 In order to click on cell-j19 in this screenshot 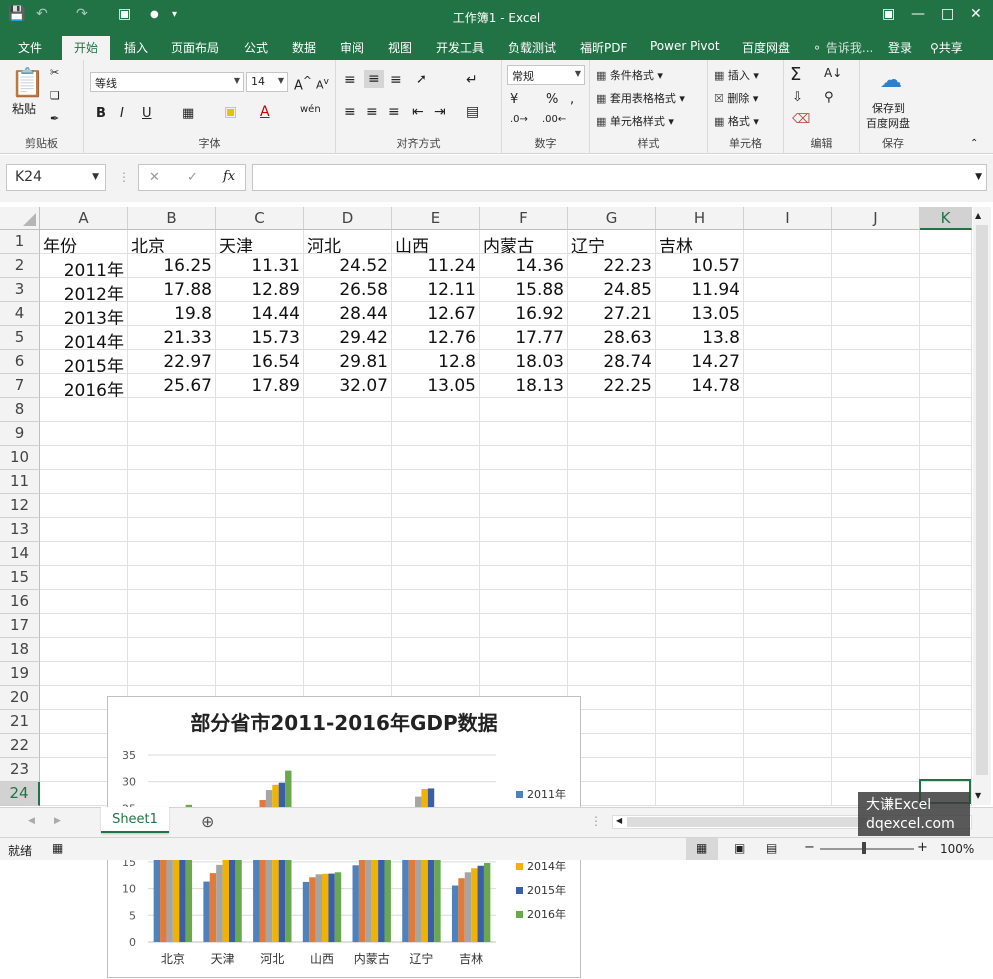, I will do `click(876, 674)`.